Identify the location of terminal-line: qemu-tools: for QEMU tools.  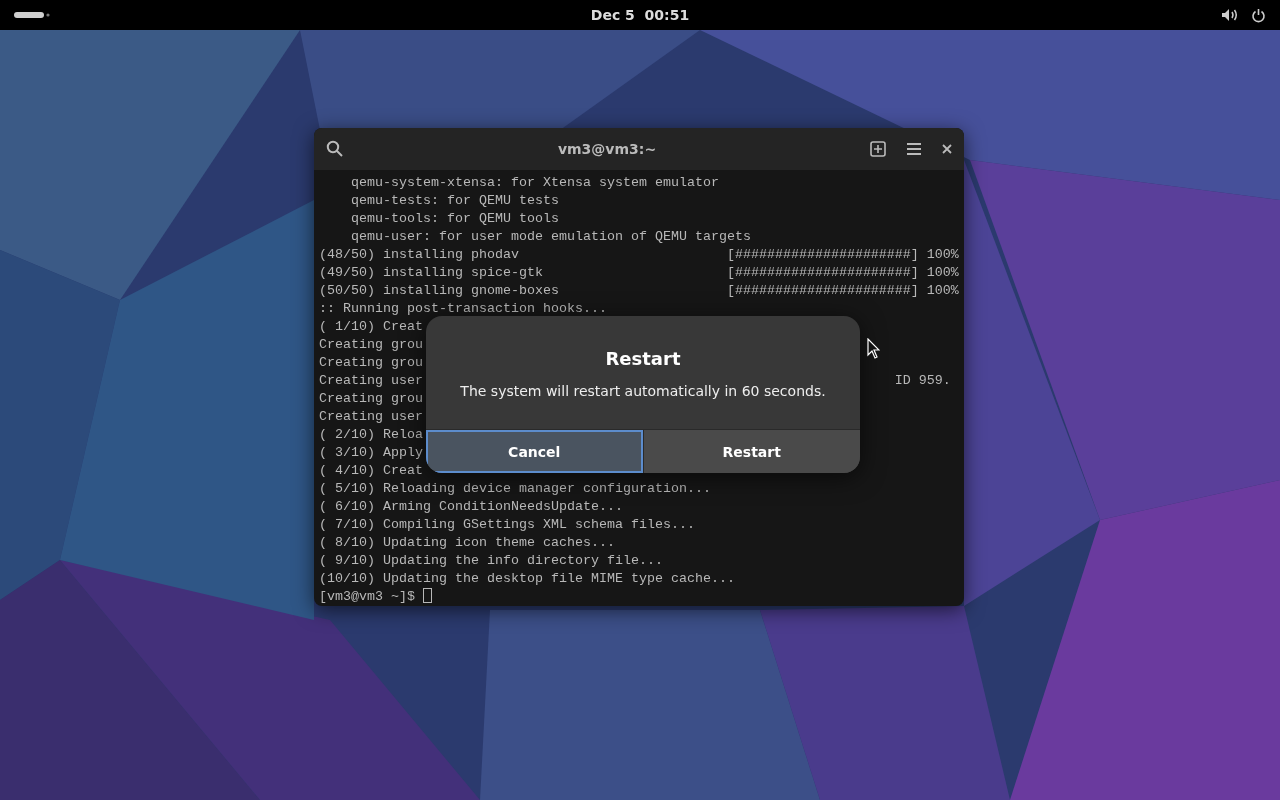
(454, 219).